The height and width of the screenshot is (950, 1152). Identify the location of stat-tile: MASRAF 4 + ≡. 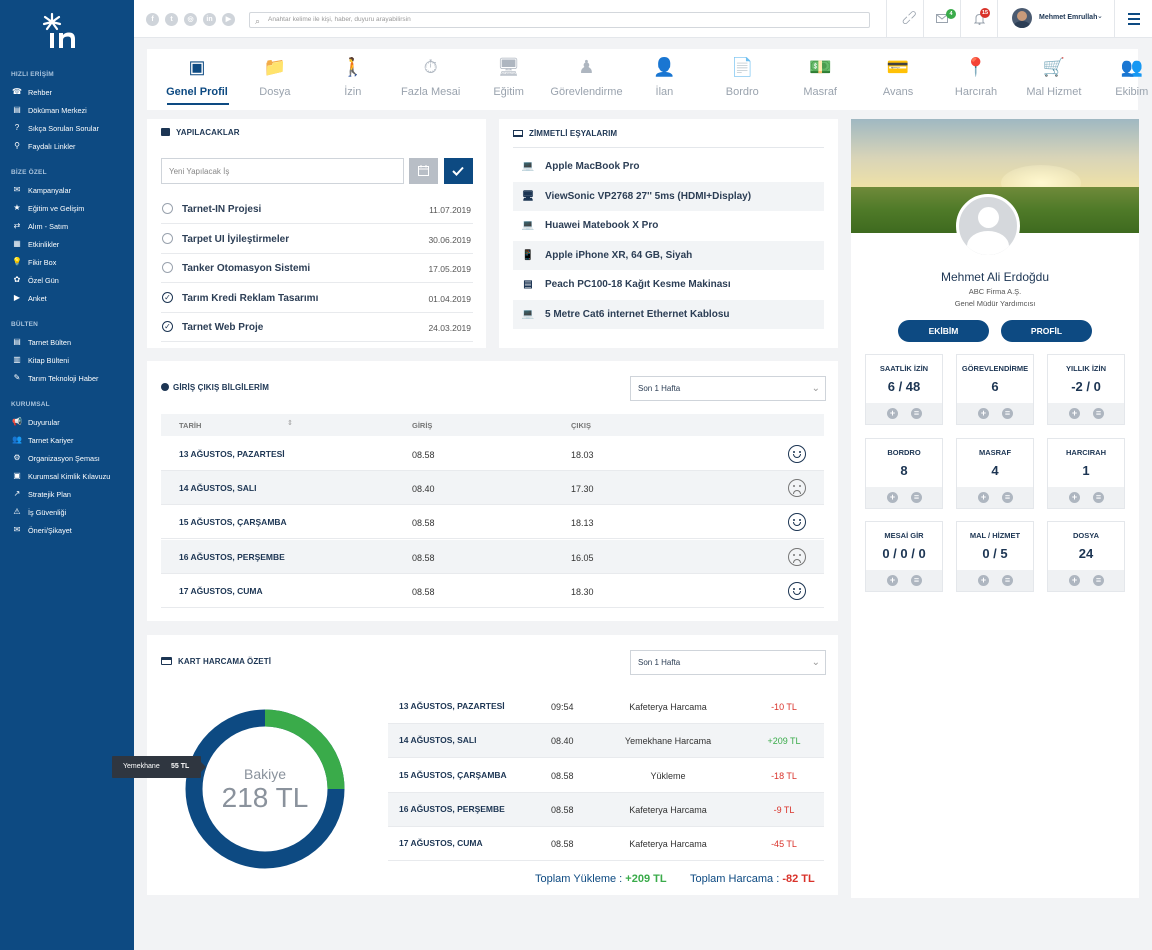
(995, 473).